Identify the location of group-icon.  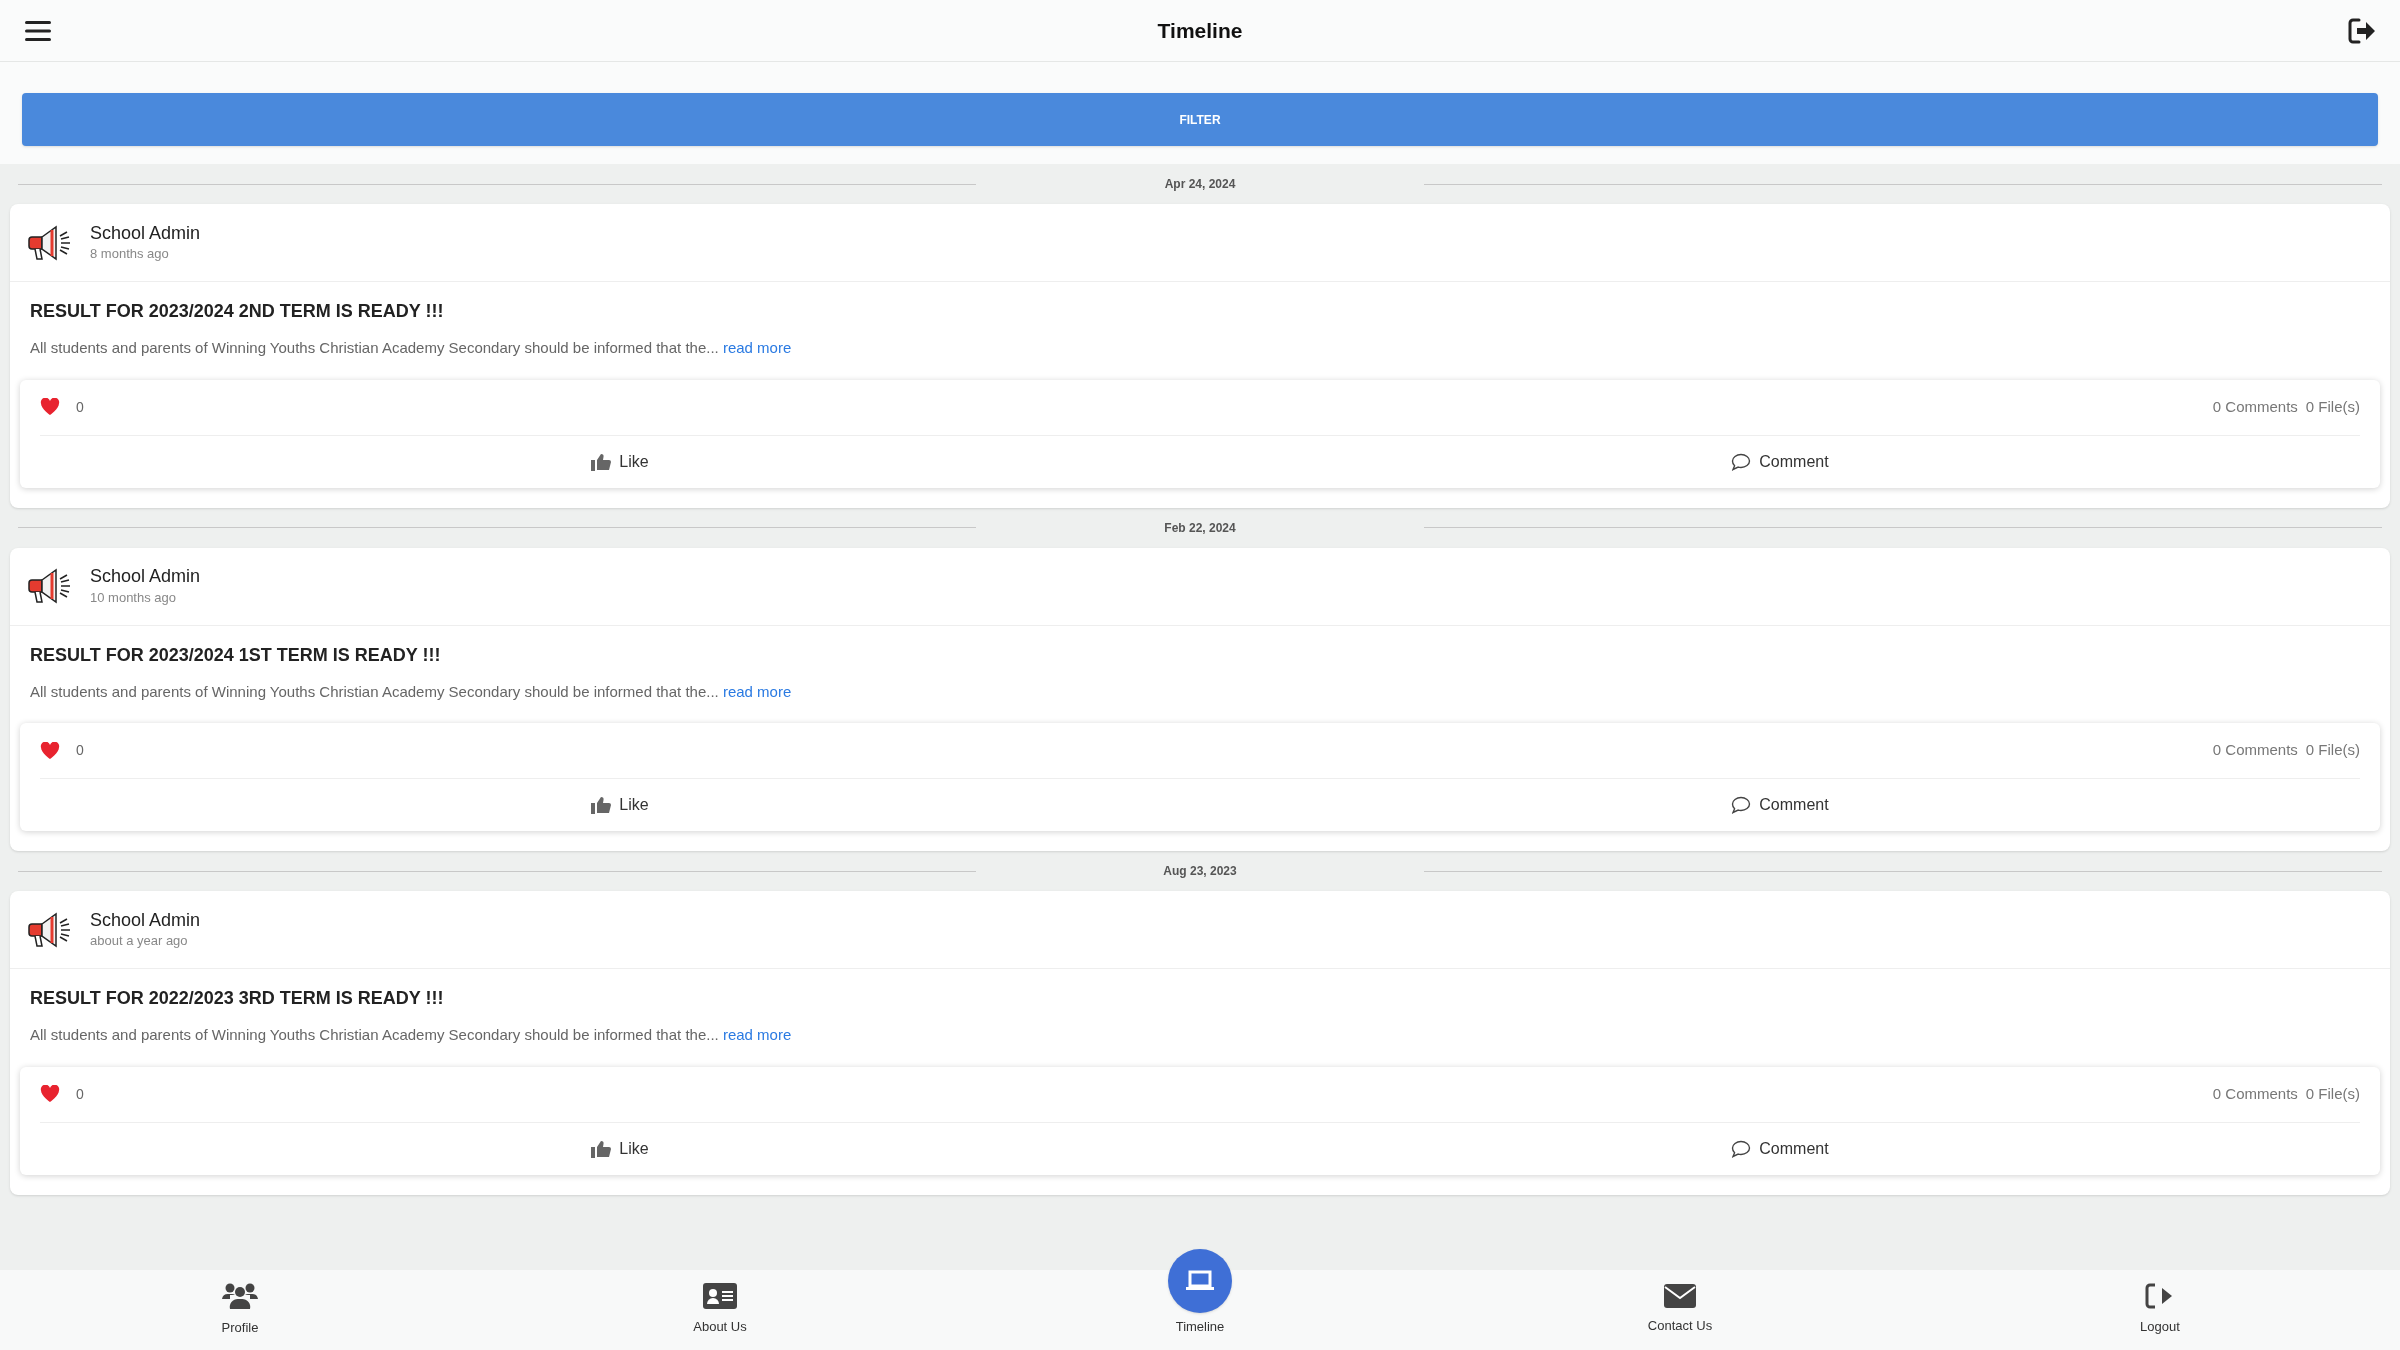
(240, 1296).